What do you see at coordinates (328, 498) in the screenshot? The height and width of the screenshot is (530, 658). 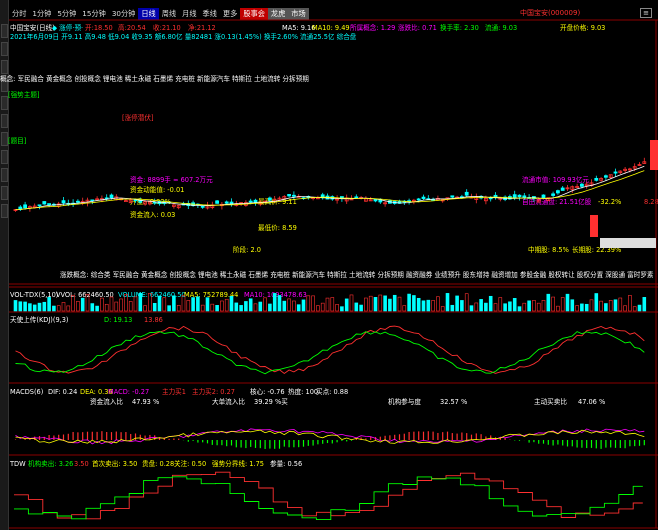 I see `tdw-green-line` at bounding box center [328, 498].